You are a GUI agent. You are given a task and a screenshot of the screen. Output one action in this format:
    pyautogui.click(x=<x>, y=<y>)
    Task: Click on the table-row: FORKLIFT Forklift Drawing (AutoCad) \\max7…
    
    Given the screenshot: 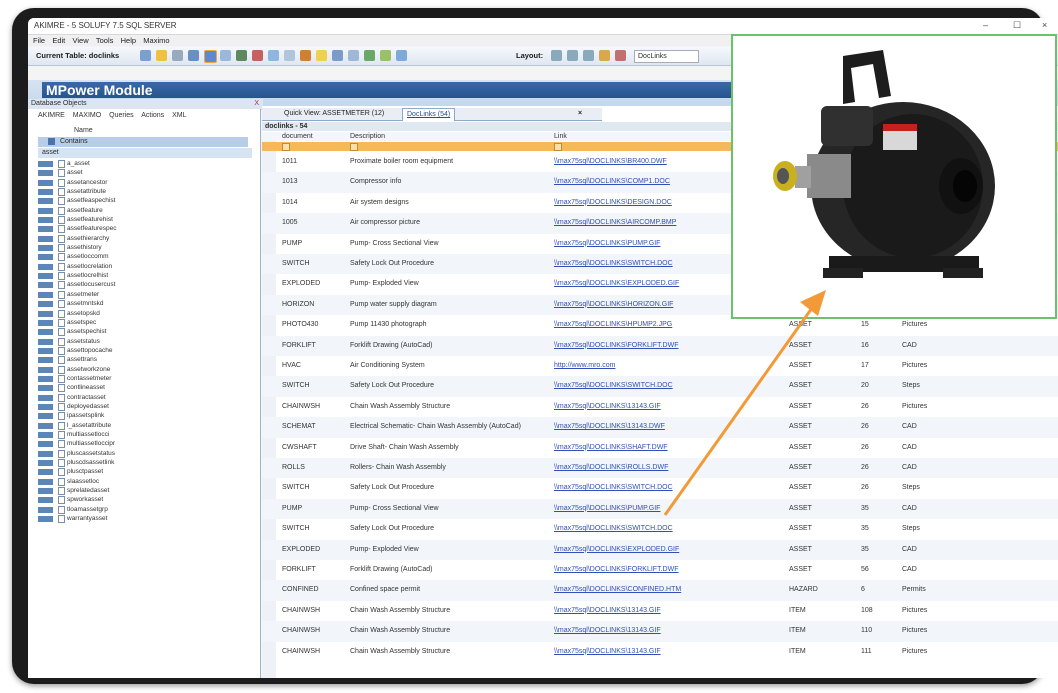 What is the action you would take?
    pyautogui.click(x=660, y=570)
    